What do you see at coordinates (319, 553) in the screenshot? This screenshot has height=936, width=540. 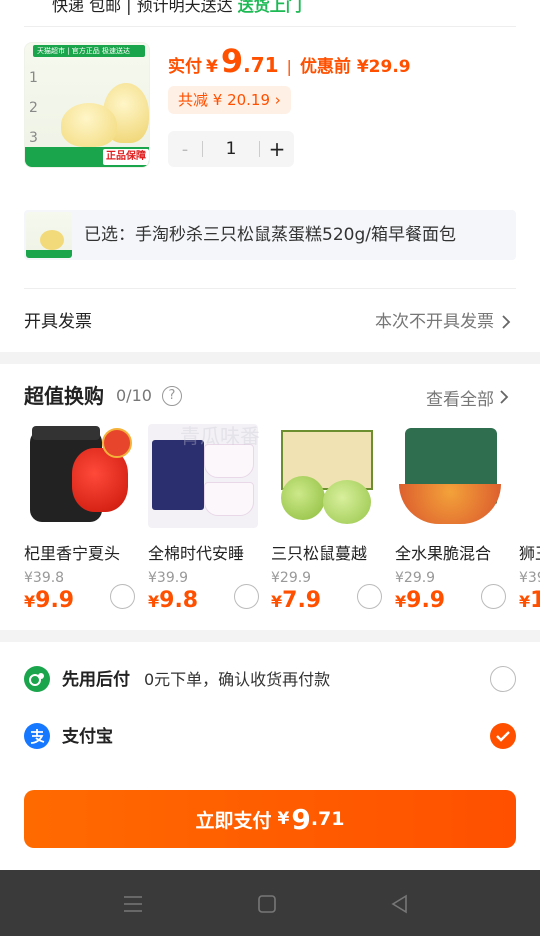 I see `swap-item-name: 三只松鼠蔓越` at bounding box center [319, 553].